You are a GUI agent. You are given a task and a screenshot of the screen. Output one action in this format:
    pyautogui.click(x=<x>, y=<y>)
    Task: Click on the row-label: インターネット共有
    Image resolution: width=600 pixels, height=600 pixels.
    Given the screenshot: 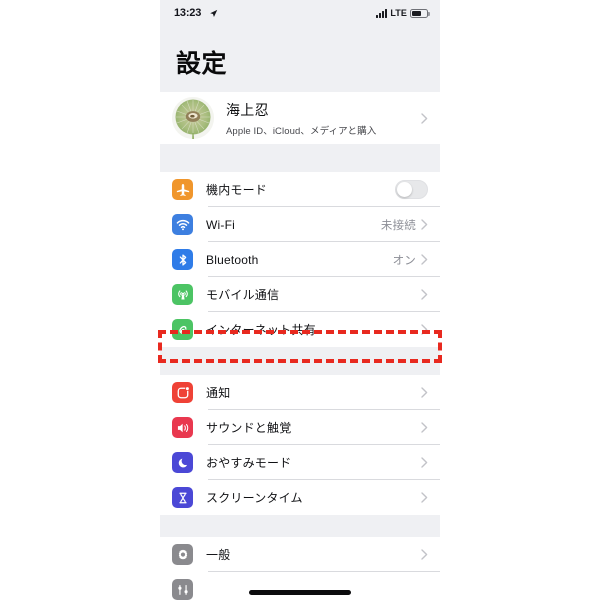 What is the action you would take?
    pyautogui.click(x=261, y=330)
    